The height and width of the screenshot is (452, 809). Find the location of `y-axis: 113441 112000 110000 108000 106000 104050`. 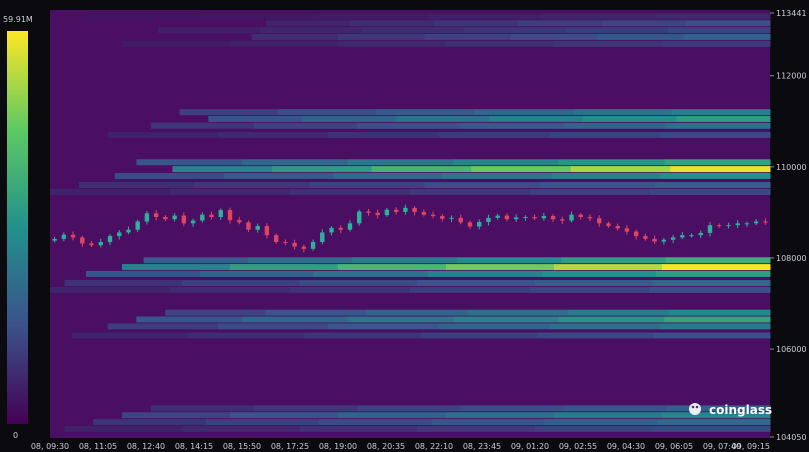

y-axis: 113441 112000 110000 108000 106000 104050 is located at coordinates (788, 225).